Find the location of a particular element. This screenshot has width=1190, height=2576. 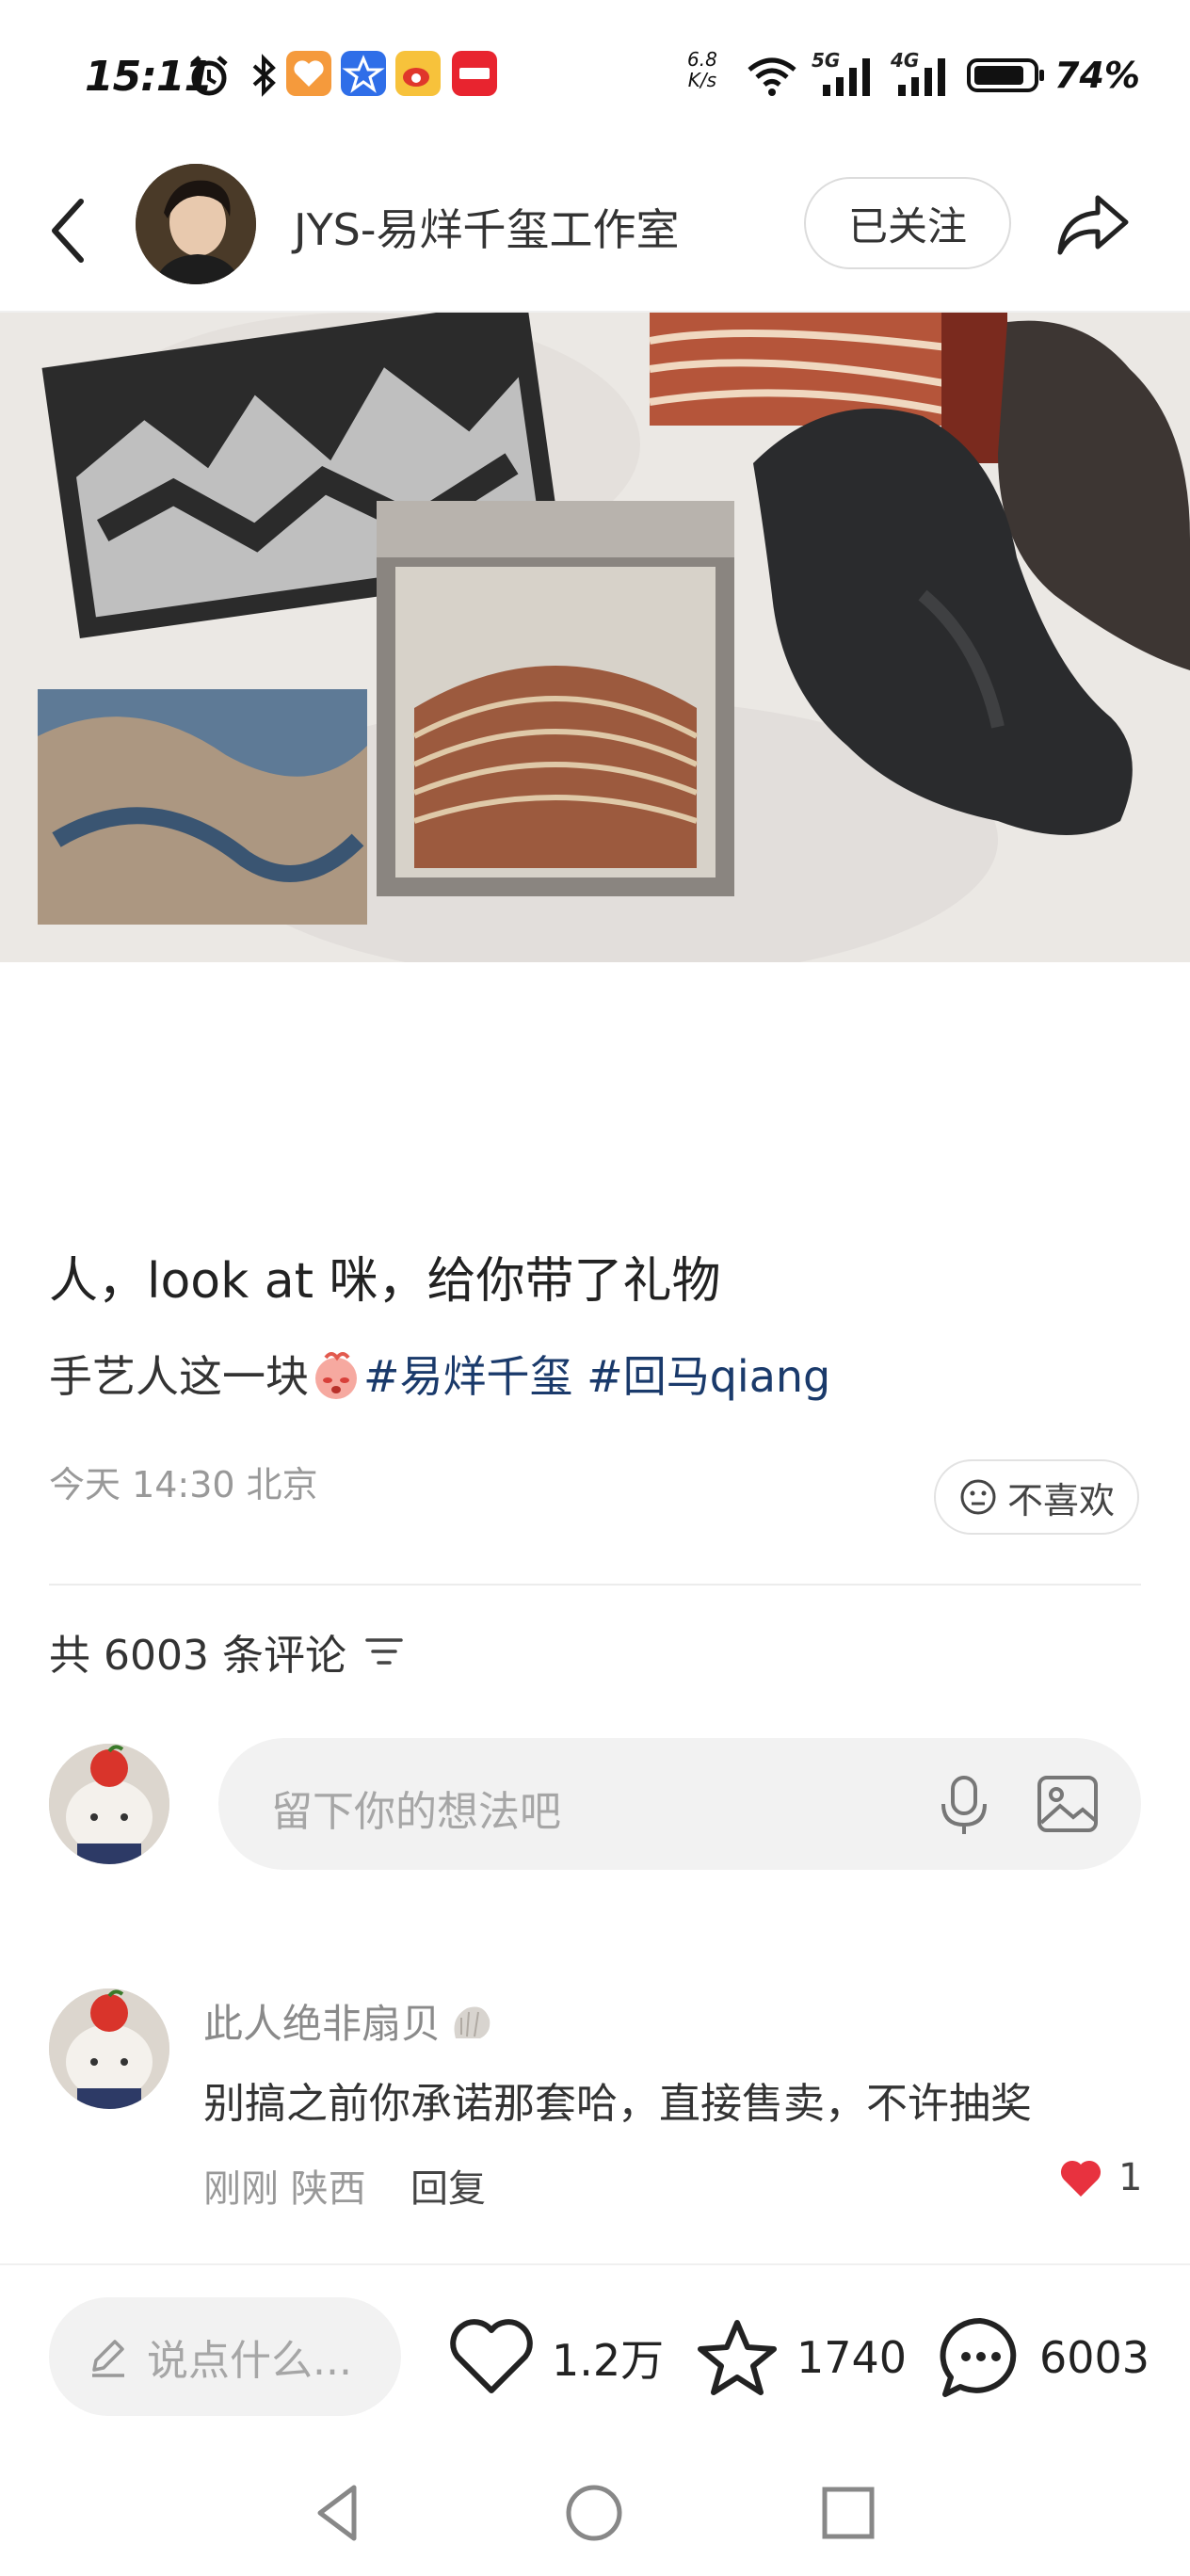

status-bar: 15:11 6.8 K/s 5G 4G 74% is located at coordinates (595, 75).